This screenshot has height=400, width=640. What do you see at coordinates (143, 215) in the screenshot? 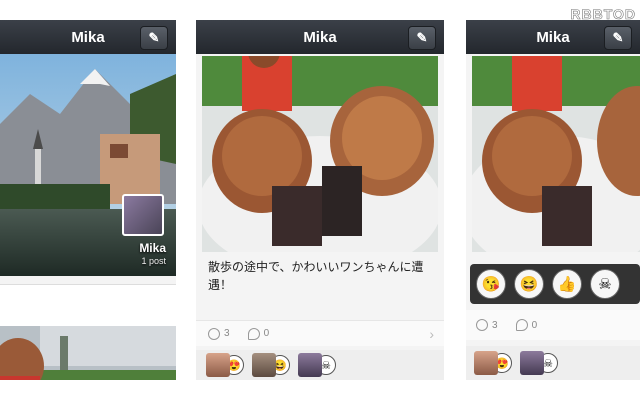
I see `profile-avatar` at bounding box center [143, 215].